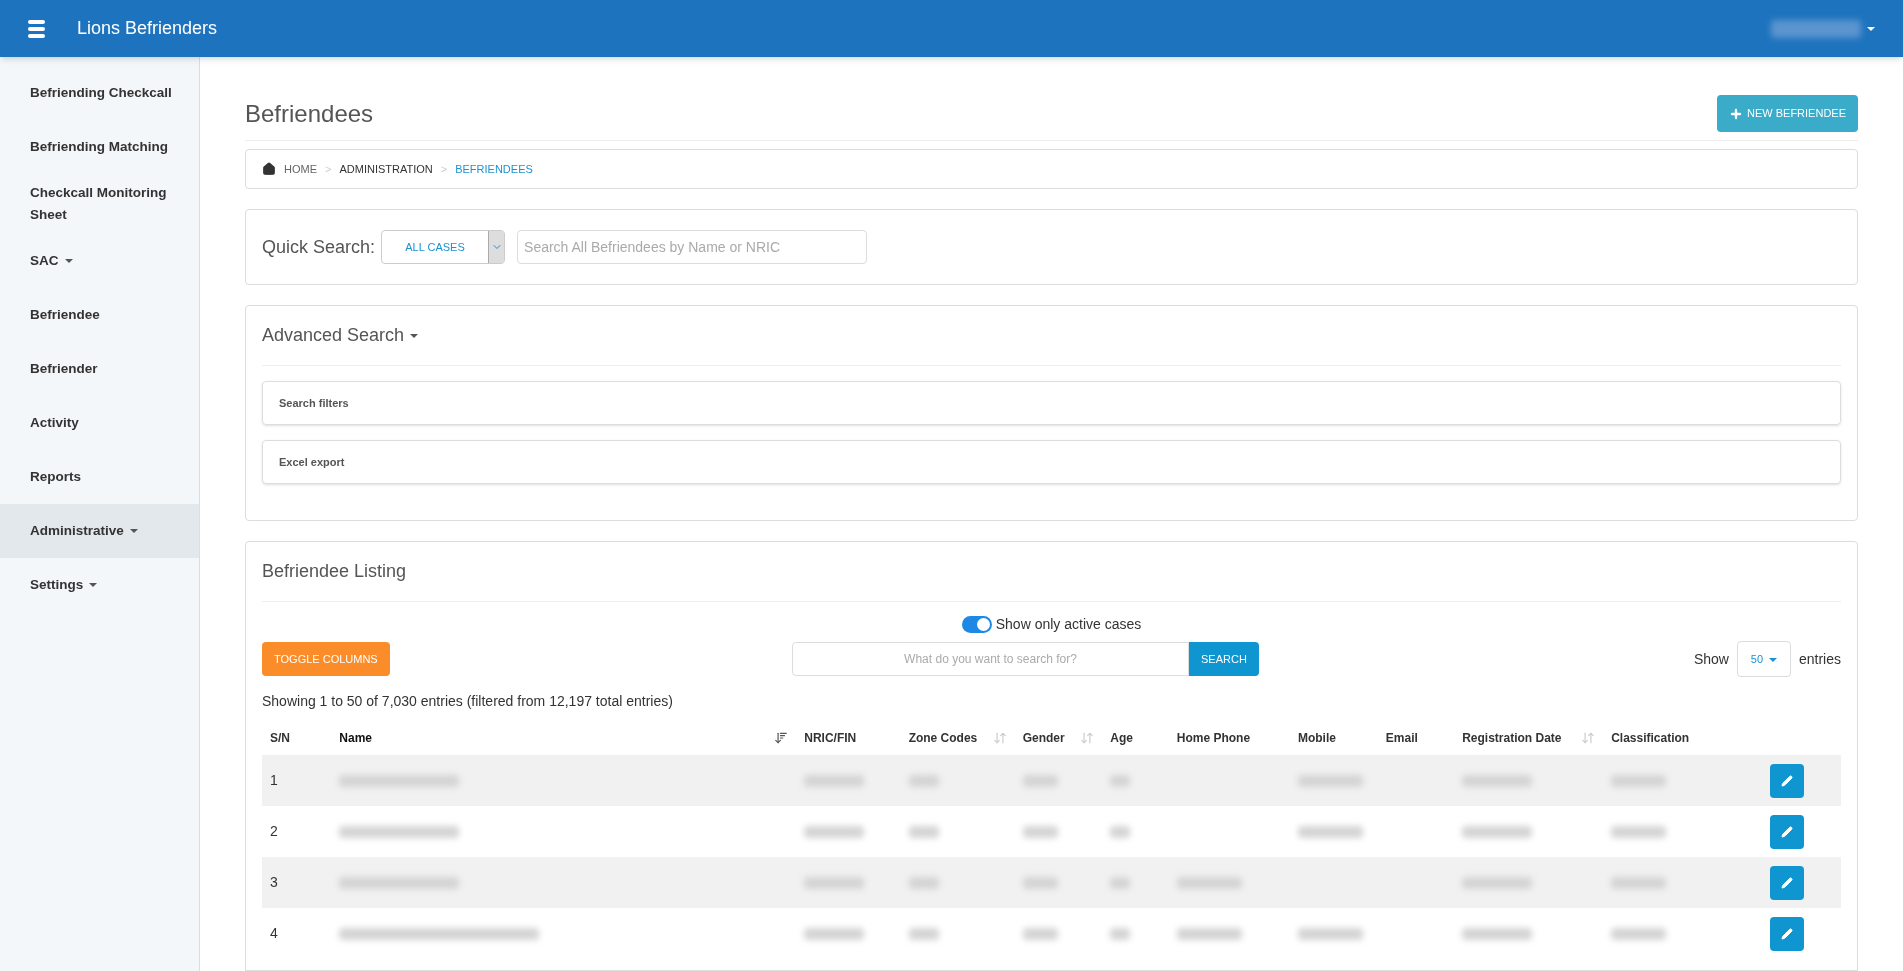 The height and width of the screenshot is (971, 1903). What do you see at coordinates (692, 247) in the screenshot?
I see `befriendee-search-field: Search All Befriendees by Name or NRIC` at bounding box center [692, 247].